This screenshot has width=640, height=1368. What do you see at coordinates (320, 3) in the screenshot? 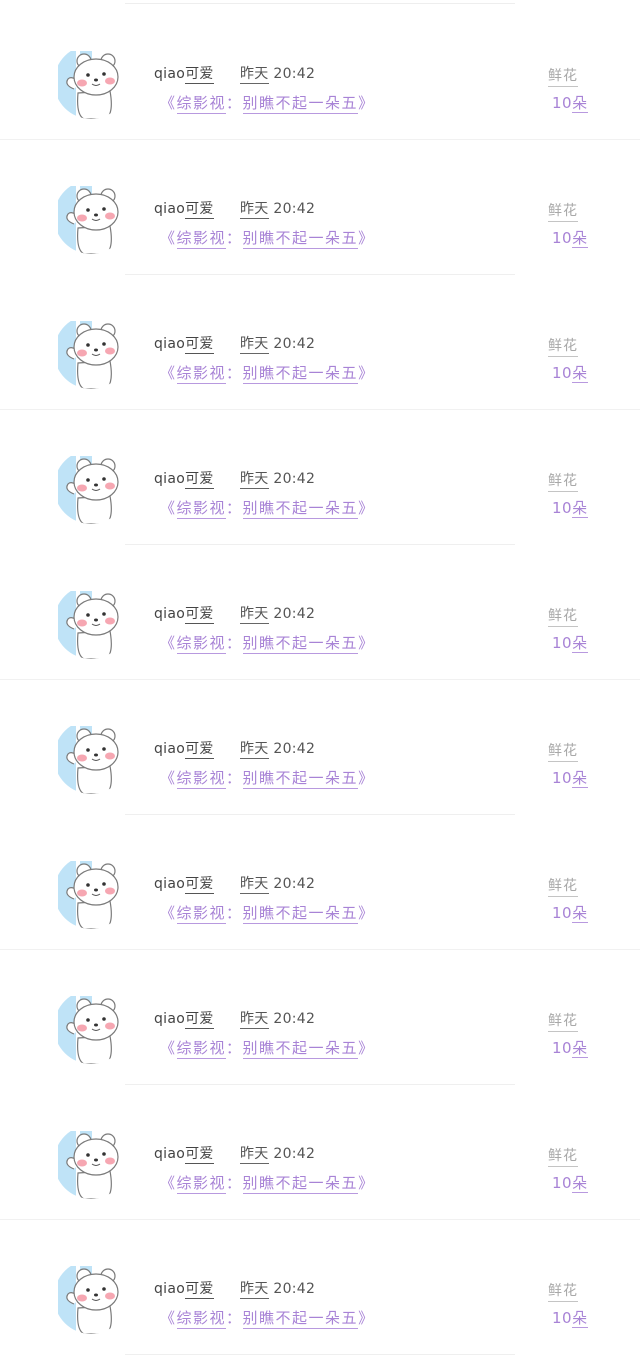
I see `top-divider` at bounding box center [320, 3].